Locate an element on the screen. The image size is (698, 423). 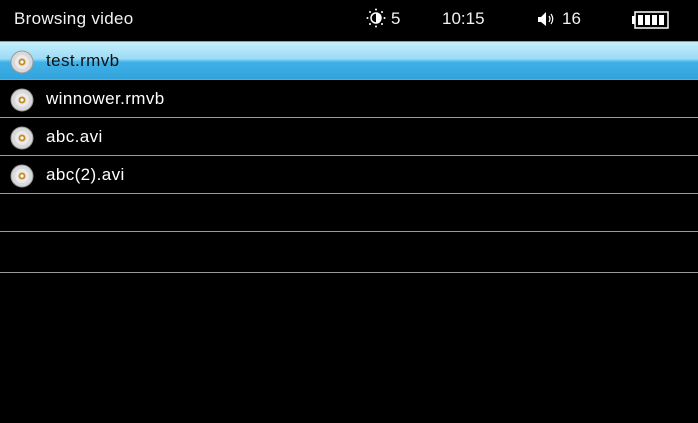
brightness-icon is located at coordinates (376, 18).